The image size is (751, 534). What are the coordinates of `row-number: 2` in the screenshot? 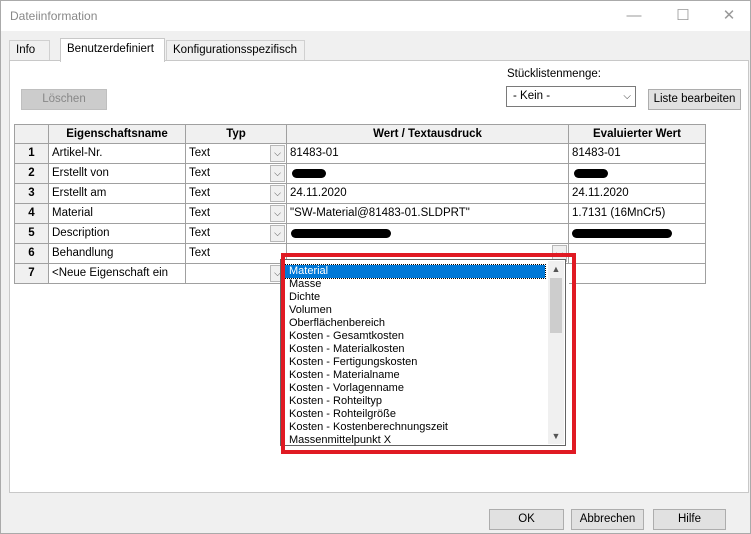 It's located at (31, 174).